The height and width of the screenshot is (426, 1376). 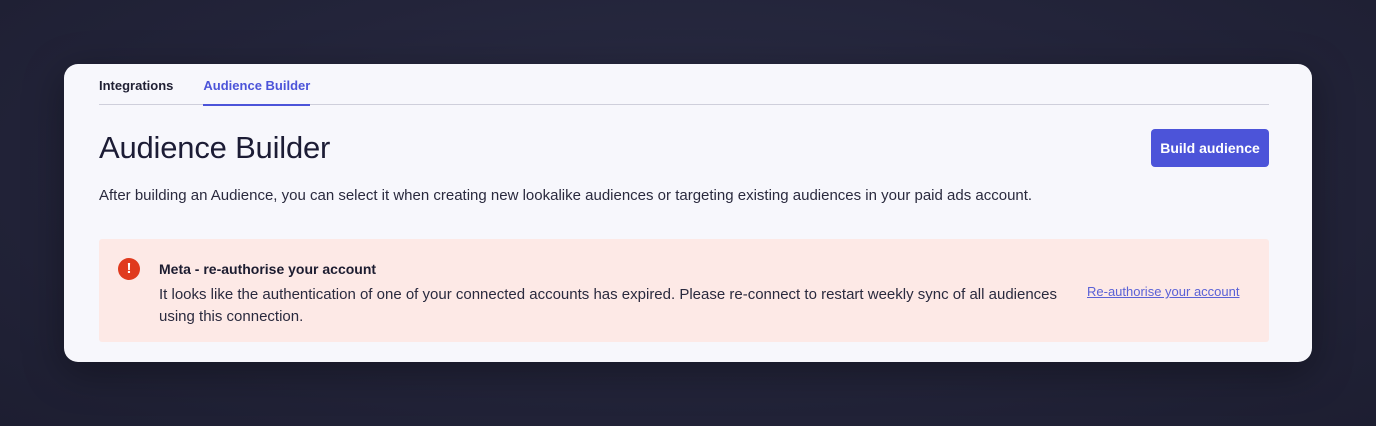 I want to click on exclamation-icon: !, so click(x=129, y=269).